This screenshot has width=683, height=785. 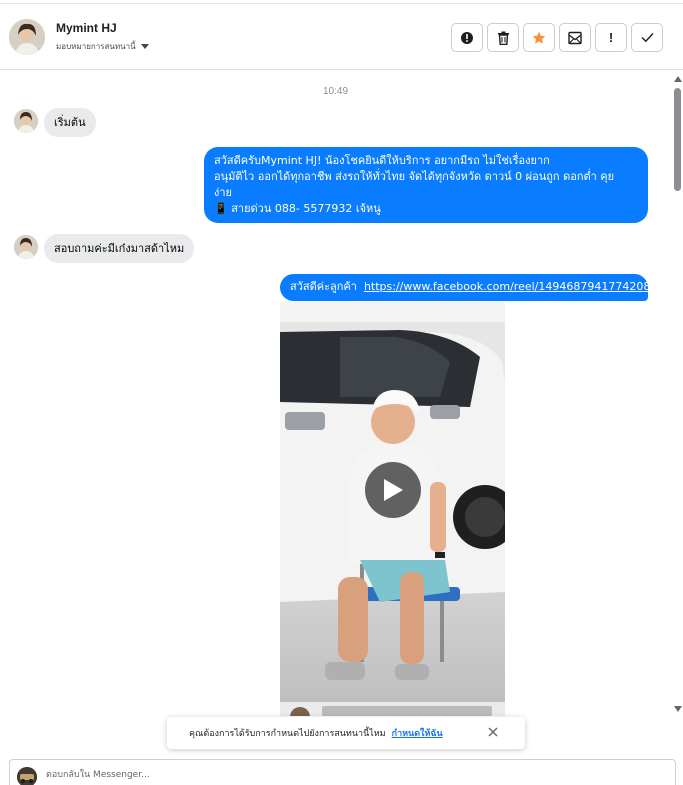 What do you see at coordinates (678, 709) in the screenshot?
I see `scroll-down-arrow-icon` at bounding box center [678, 709].